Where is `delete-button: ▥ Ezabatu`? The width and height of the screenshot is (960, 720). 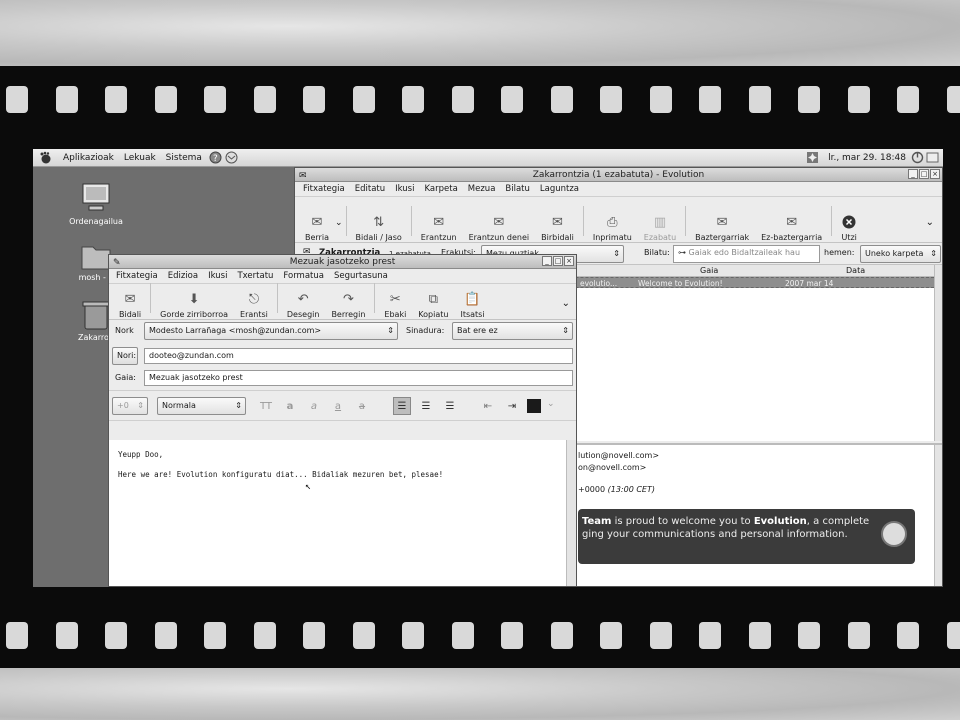
delete-button: ▥ Ezabatu is located at coordinates (660, 221).